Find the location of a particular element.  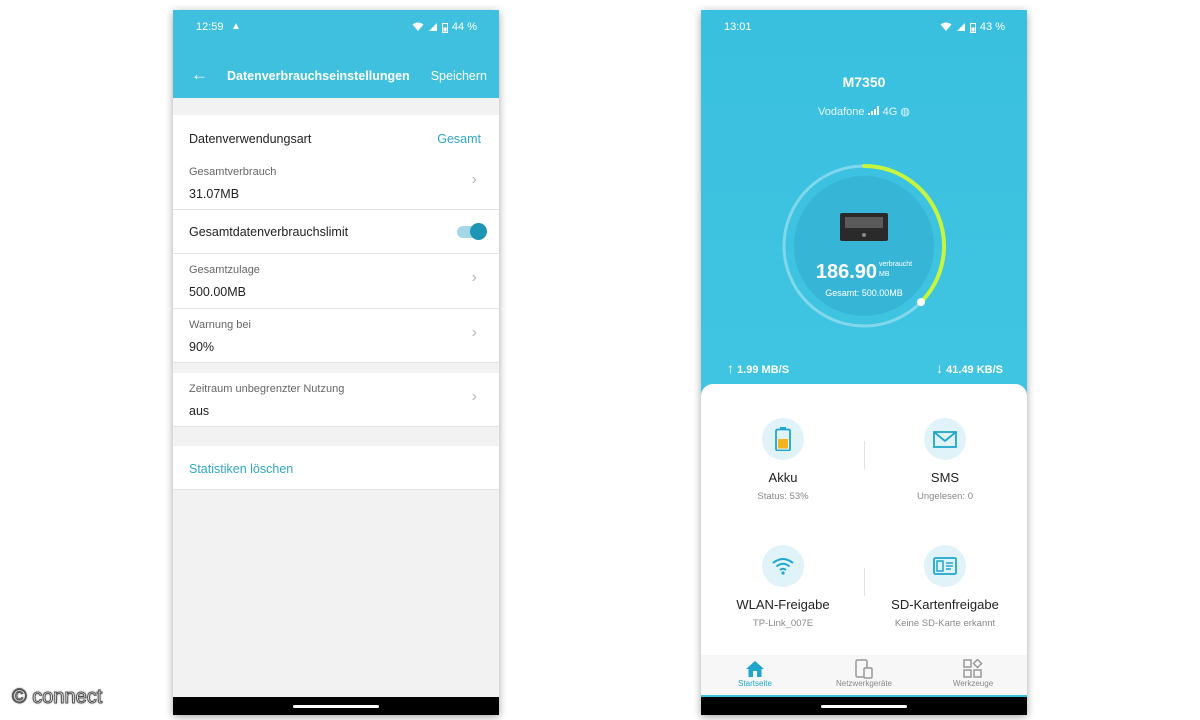

tab-devices-label: Netzwerkgeräte is located at coordinates (864, 683).